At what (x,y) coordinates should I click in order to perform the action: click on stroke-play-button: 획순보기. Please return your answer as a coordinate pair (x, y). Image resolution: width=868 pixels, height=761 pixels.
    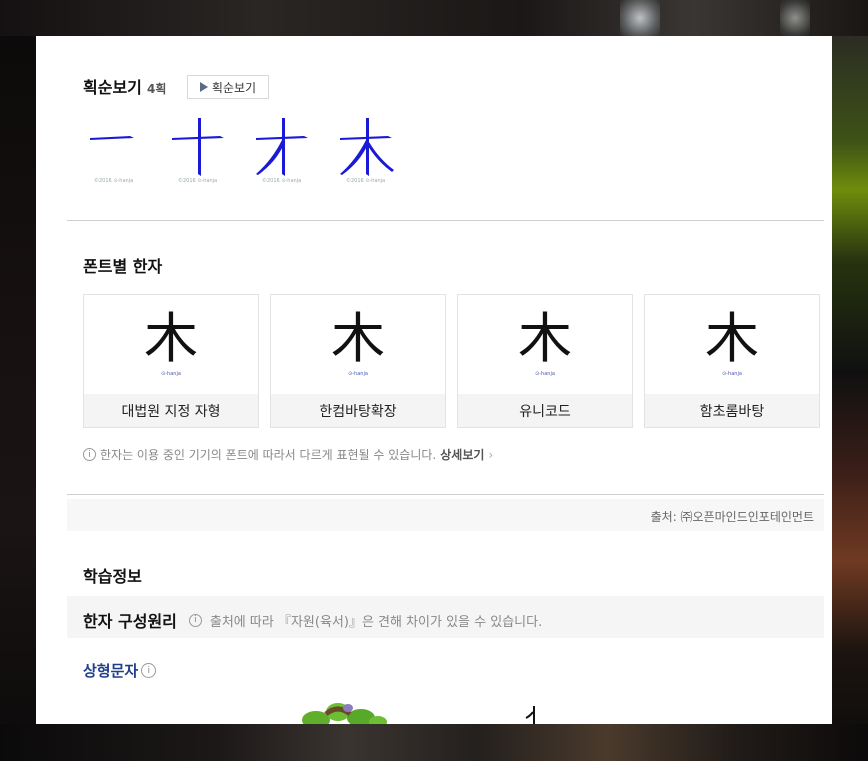
    Looking at the image, I should click on (228, 87).